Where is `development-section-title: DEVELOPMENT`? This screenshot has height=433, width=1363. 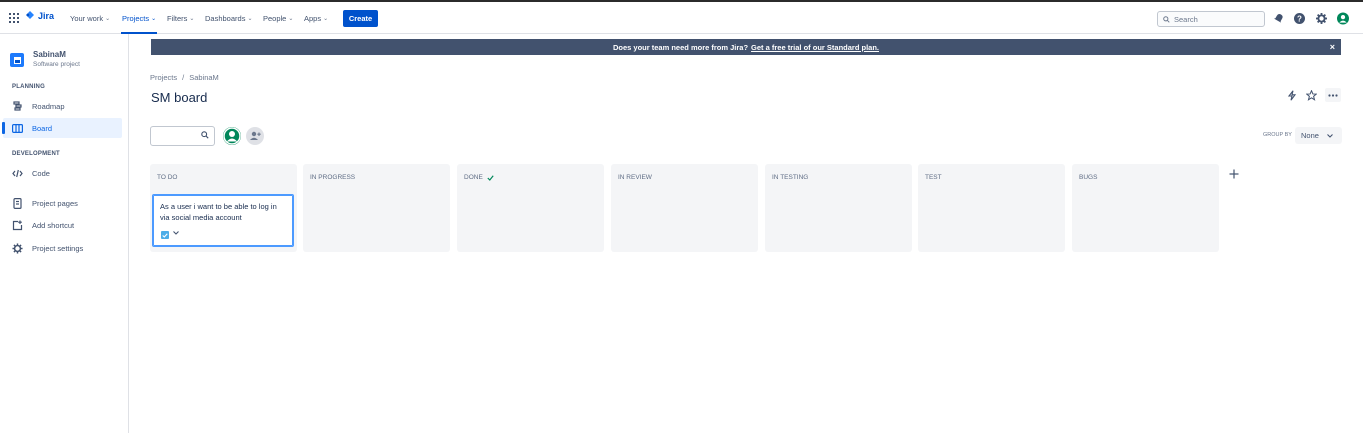
development-section-title: DEVELOPMENT is located at coordinates (36, 154).